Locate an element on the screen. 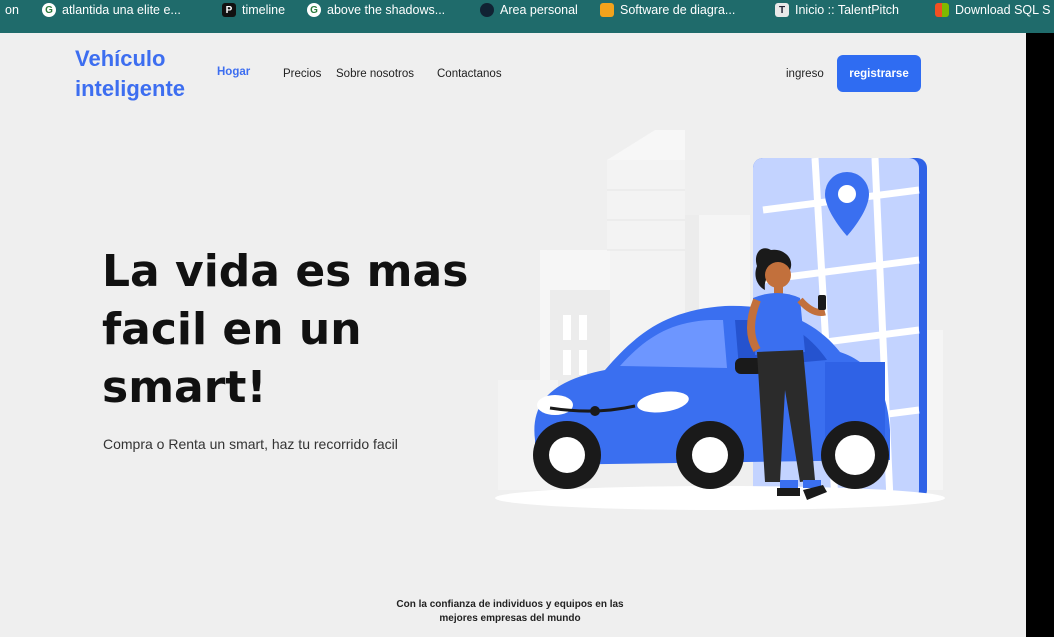 The height and width of the screenshot is (637, 1054). bookmark-item: T Inicio :: TalentPitch is located at coordinates (837, 11).